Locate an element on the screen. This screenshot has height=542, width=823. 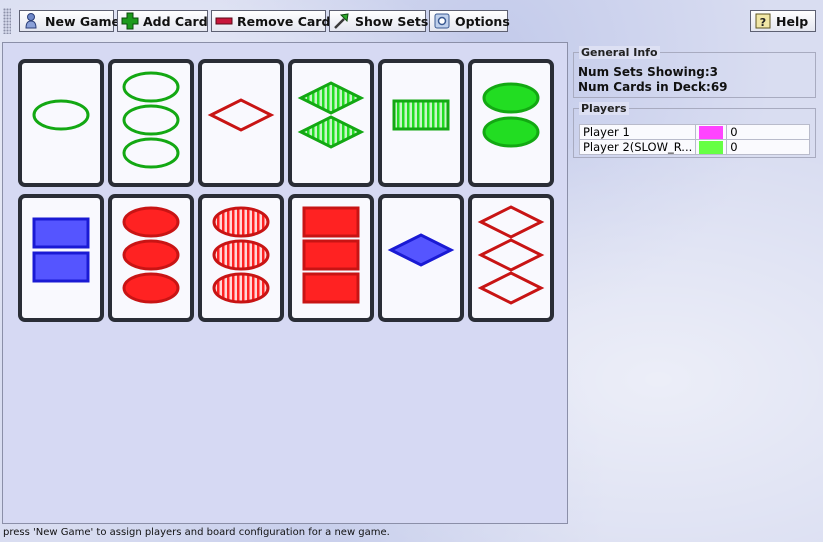
add-card-button: Add Card is located at coordinates (162, 21).